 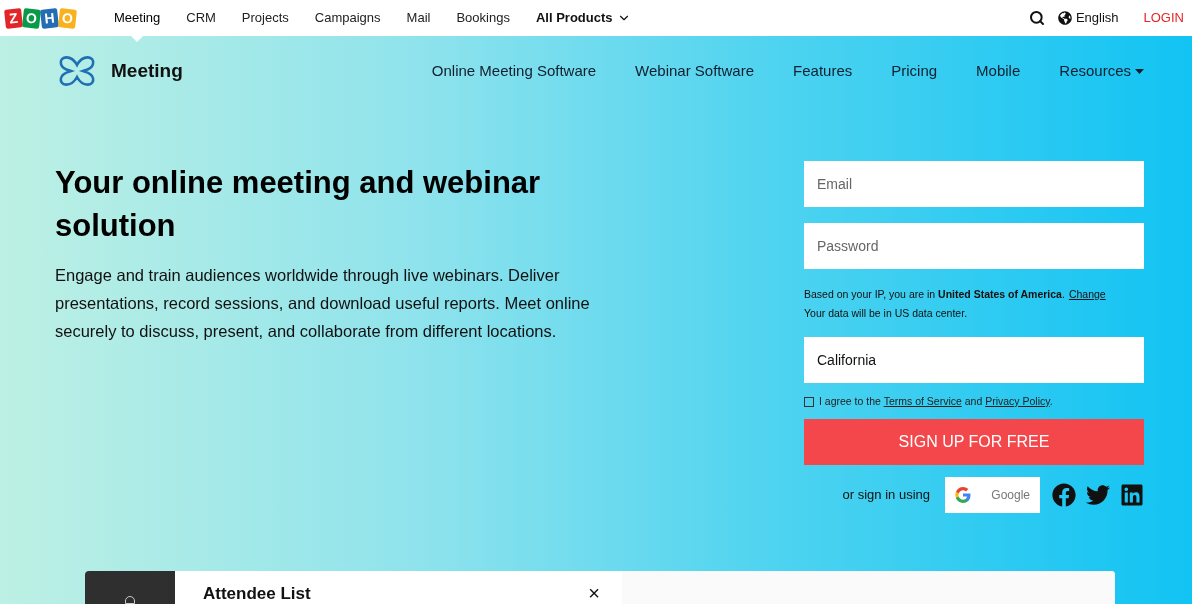 I want to click on close-button: ×, so click(x=594, y=593).